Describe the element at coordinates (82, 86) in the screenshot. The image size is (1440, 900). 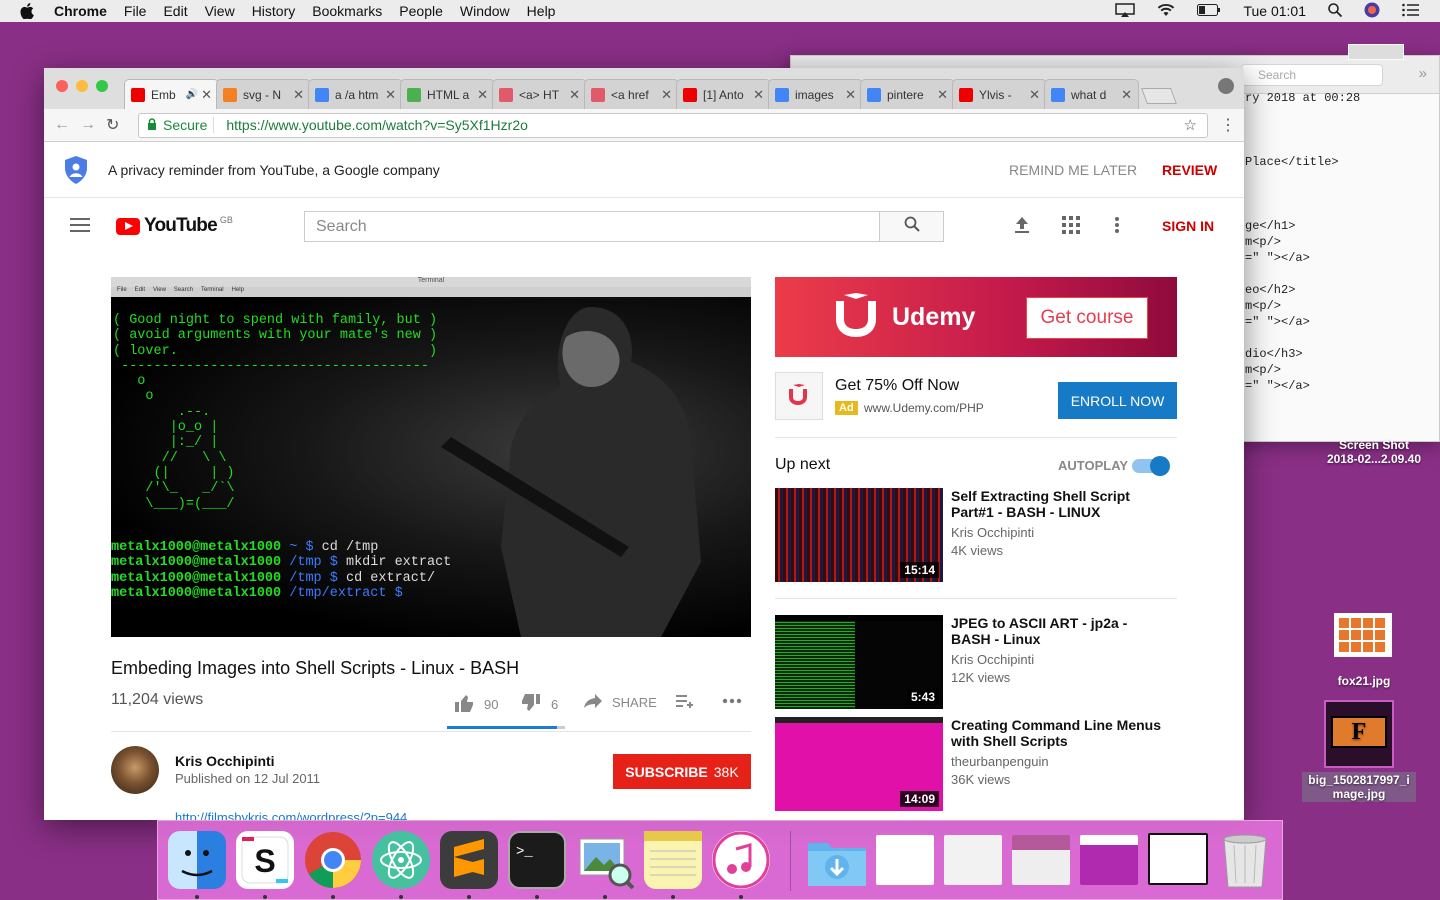
I see `minimize-window-button` at that location.